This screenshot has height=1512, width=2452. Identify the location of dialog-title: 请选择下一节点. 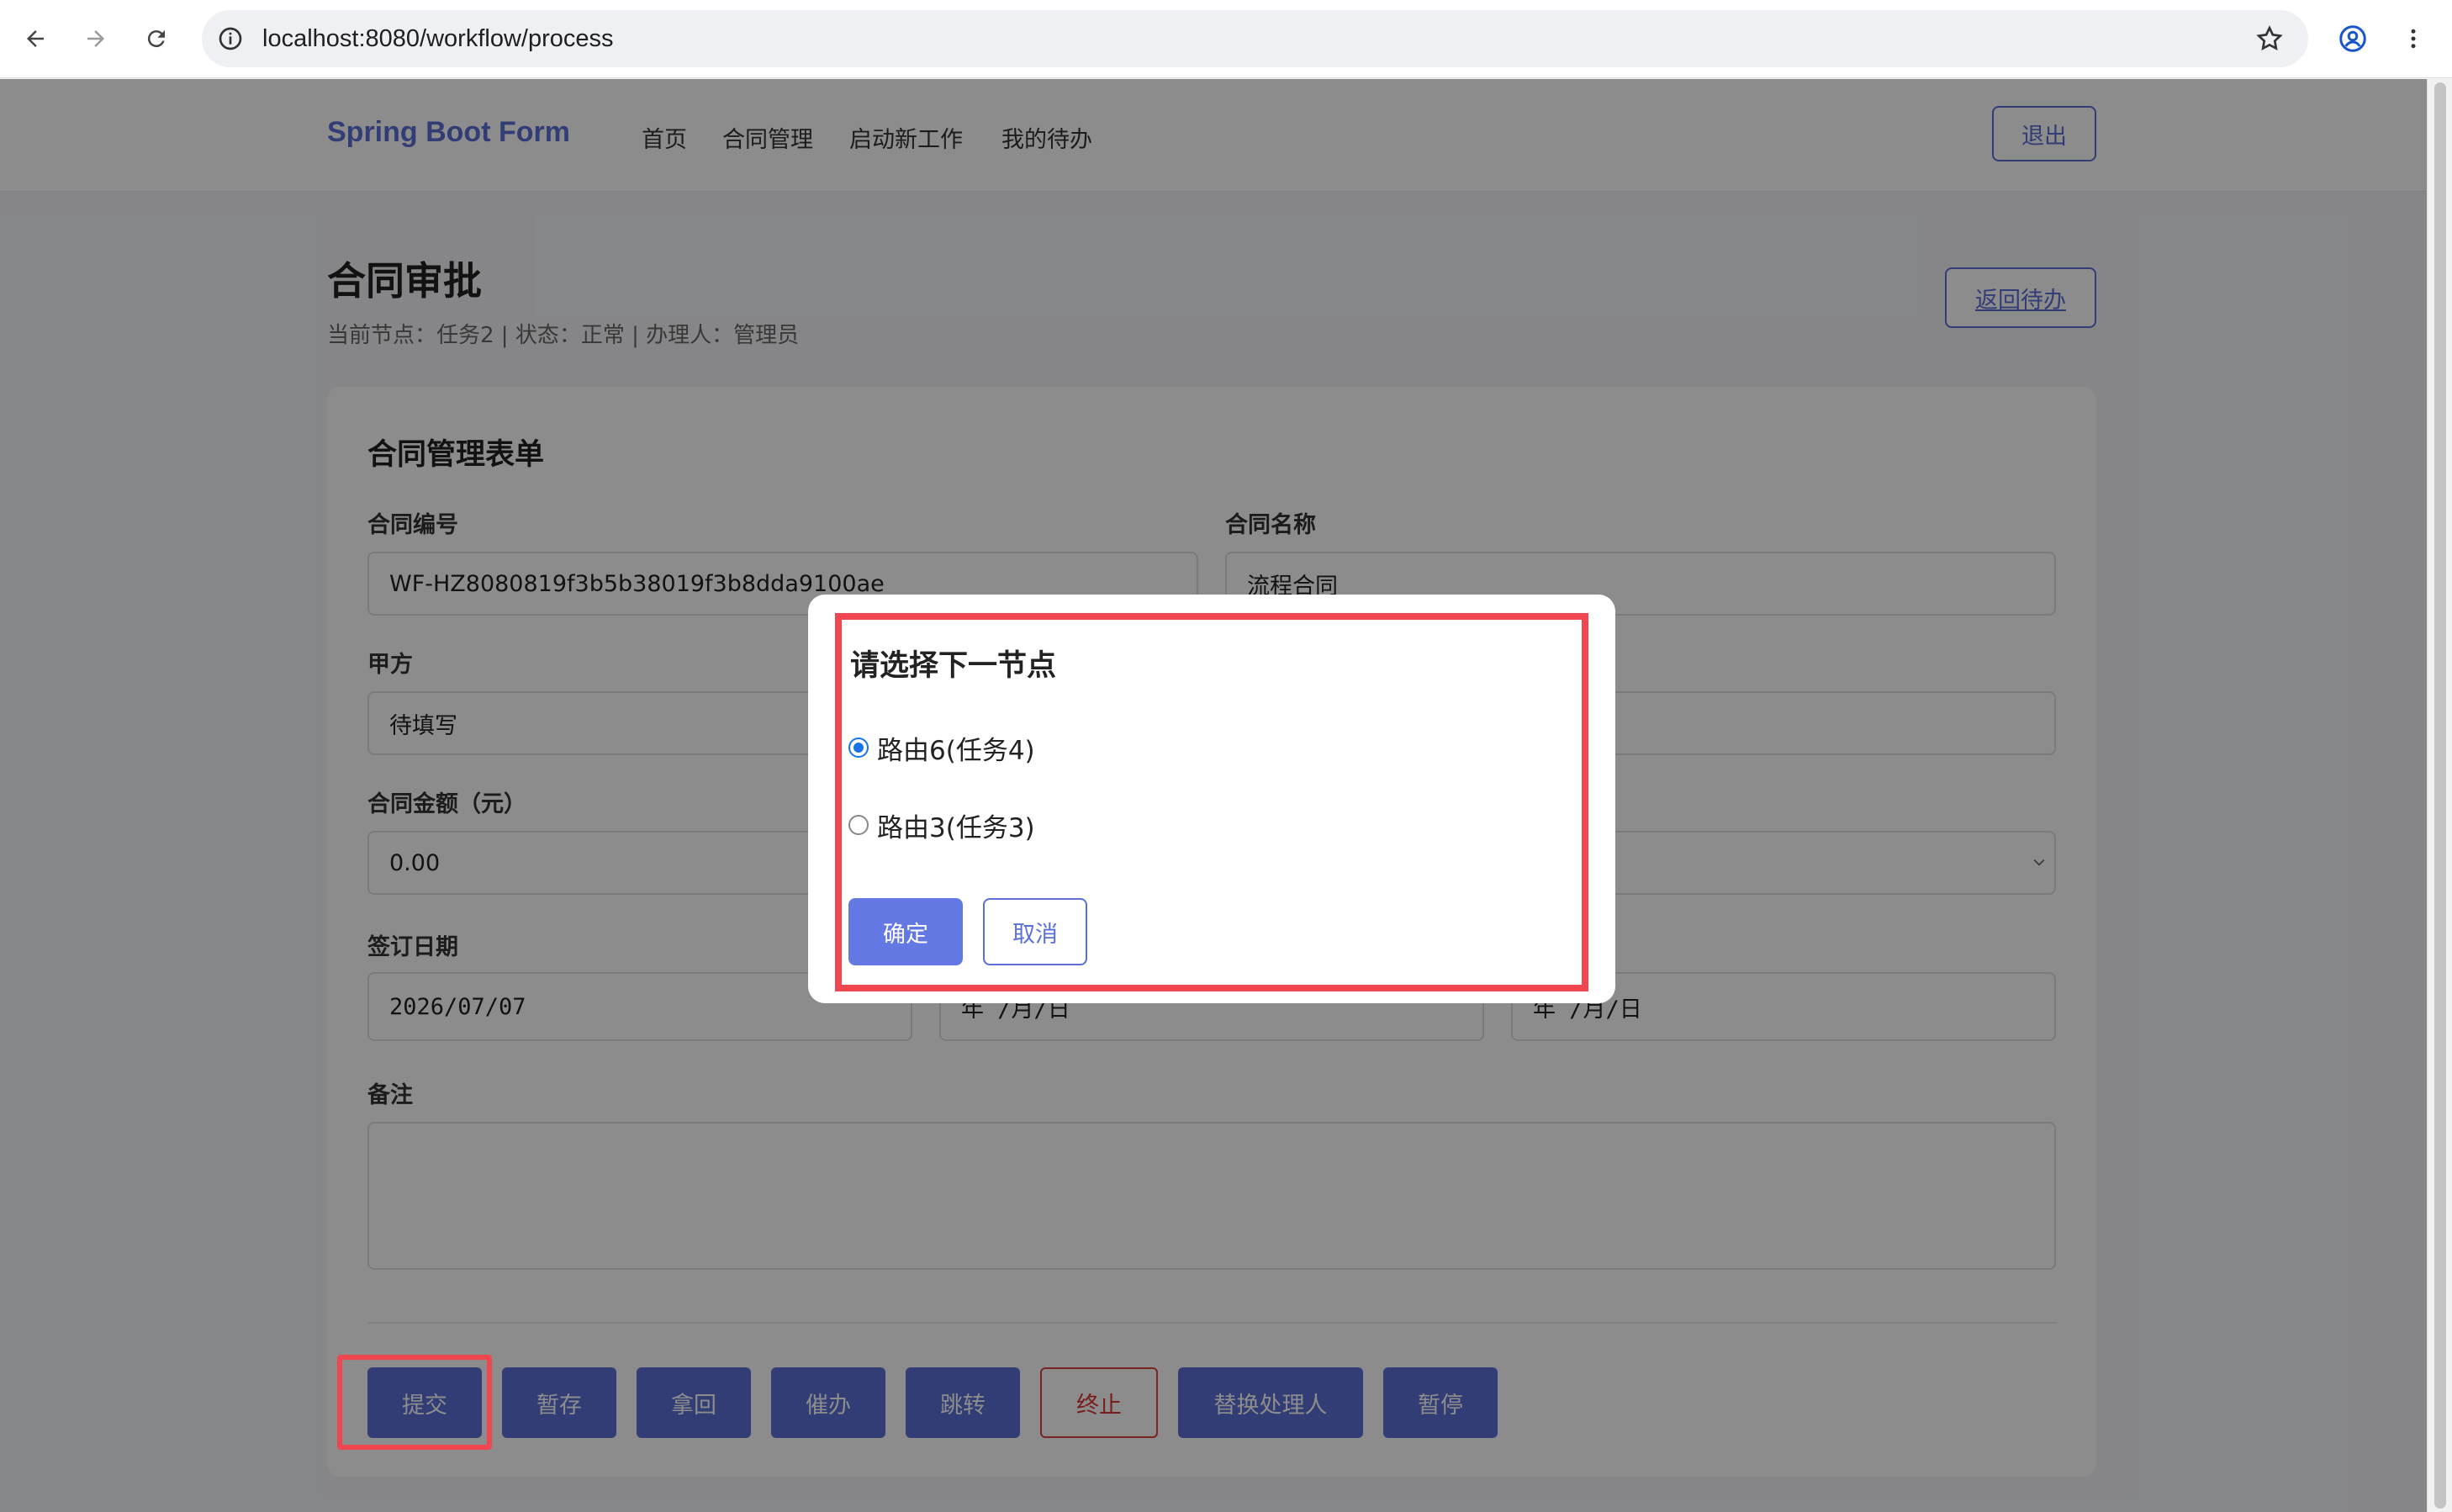
(953, 666).